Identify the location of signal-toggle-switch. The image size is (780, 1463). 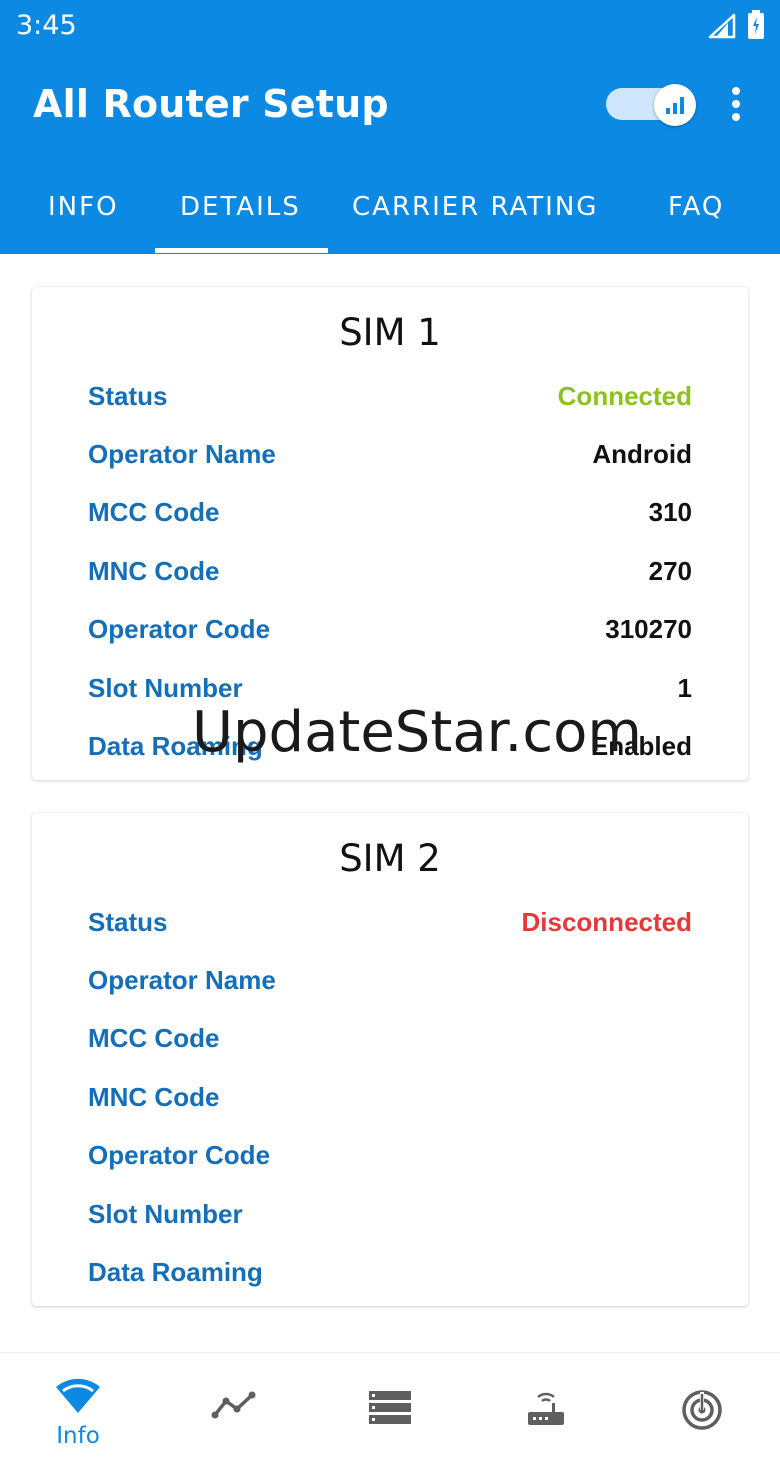
(651, 105).